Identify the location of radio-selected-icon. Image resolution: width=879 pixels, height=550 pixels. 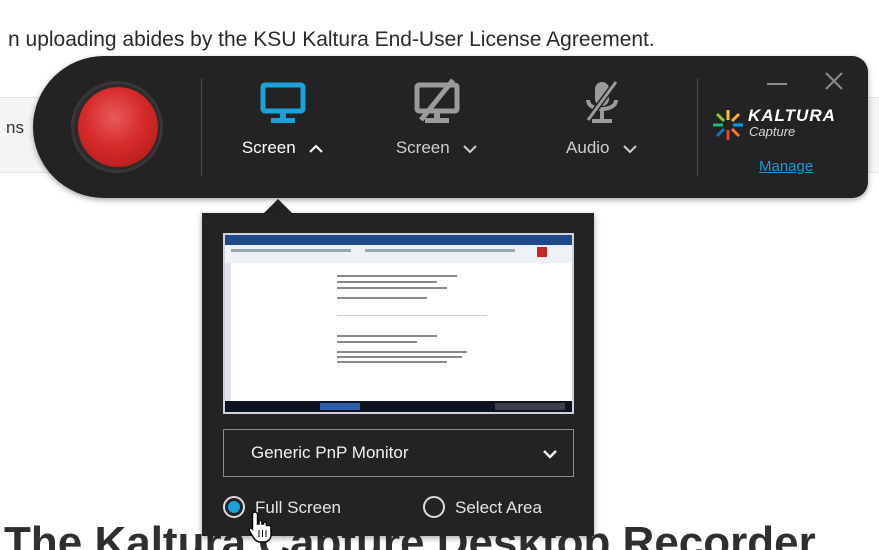
(234, 507).